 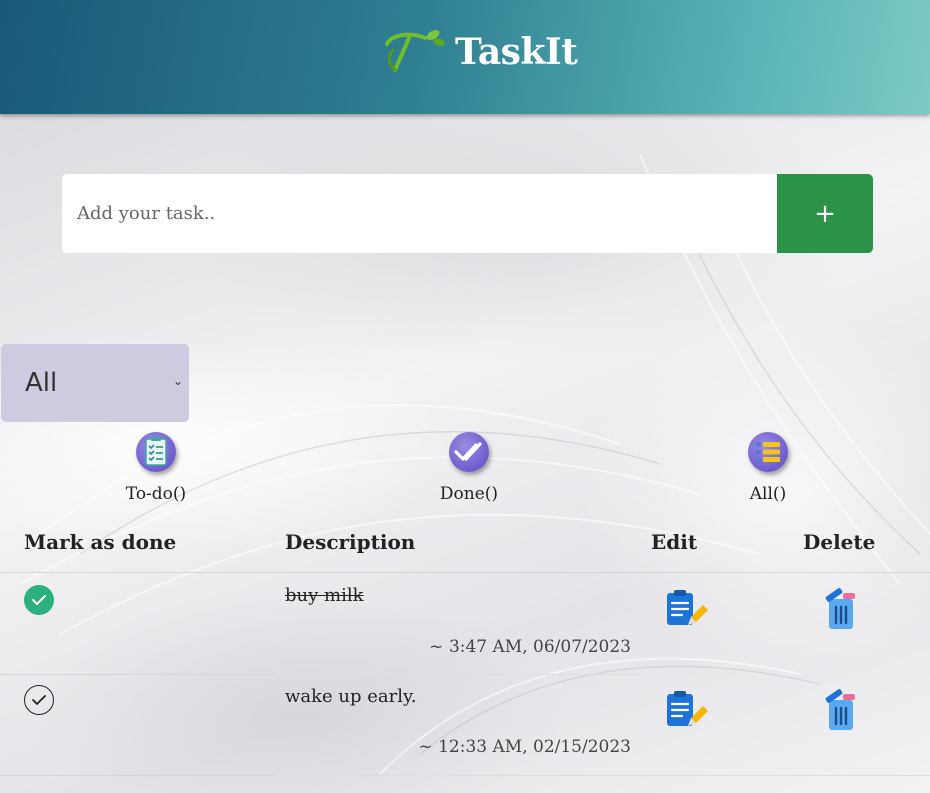 I want to click on brand: TaskIt, so click(x=480, y=52).